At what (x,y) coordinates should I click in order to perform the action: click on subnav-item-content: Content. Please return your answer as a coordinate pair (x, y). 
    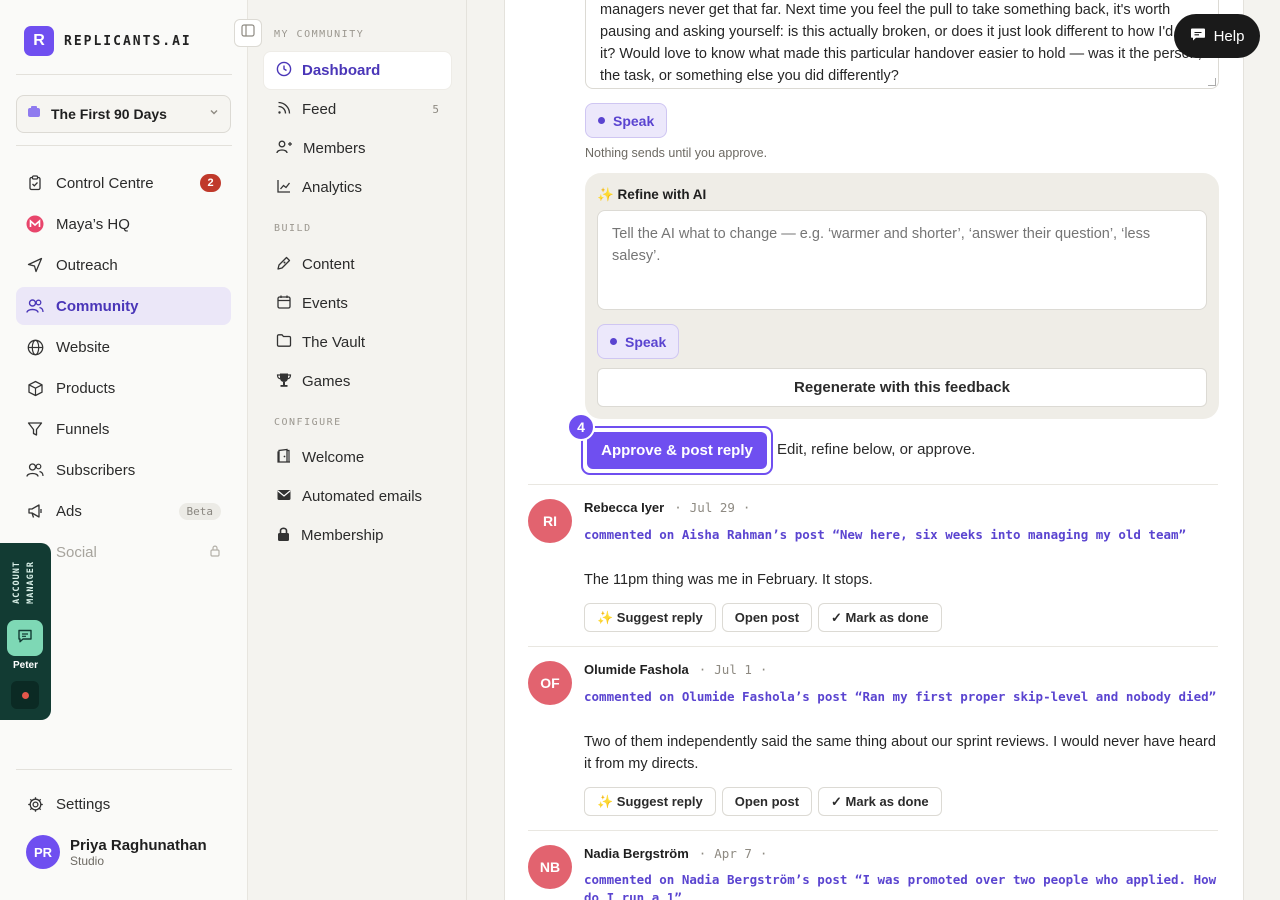
    Looking at the image, I should click on (357, 264).